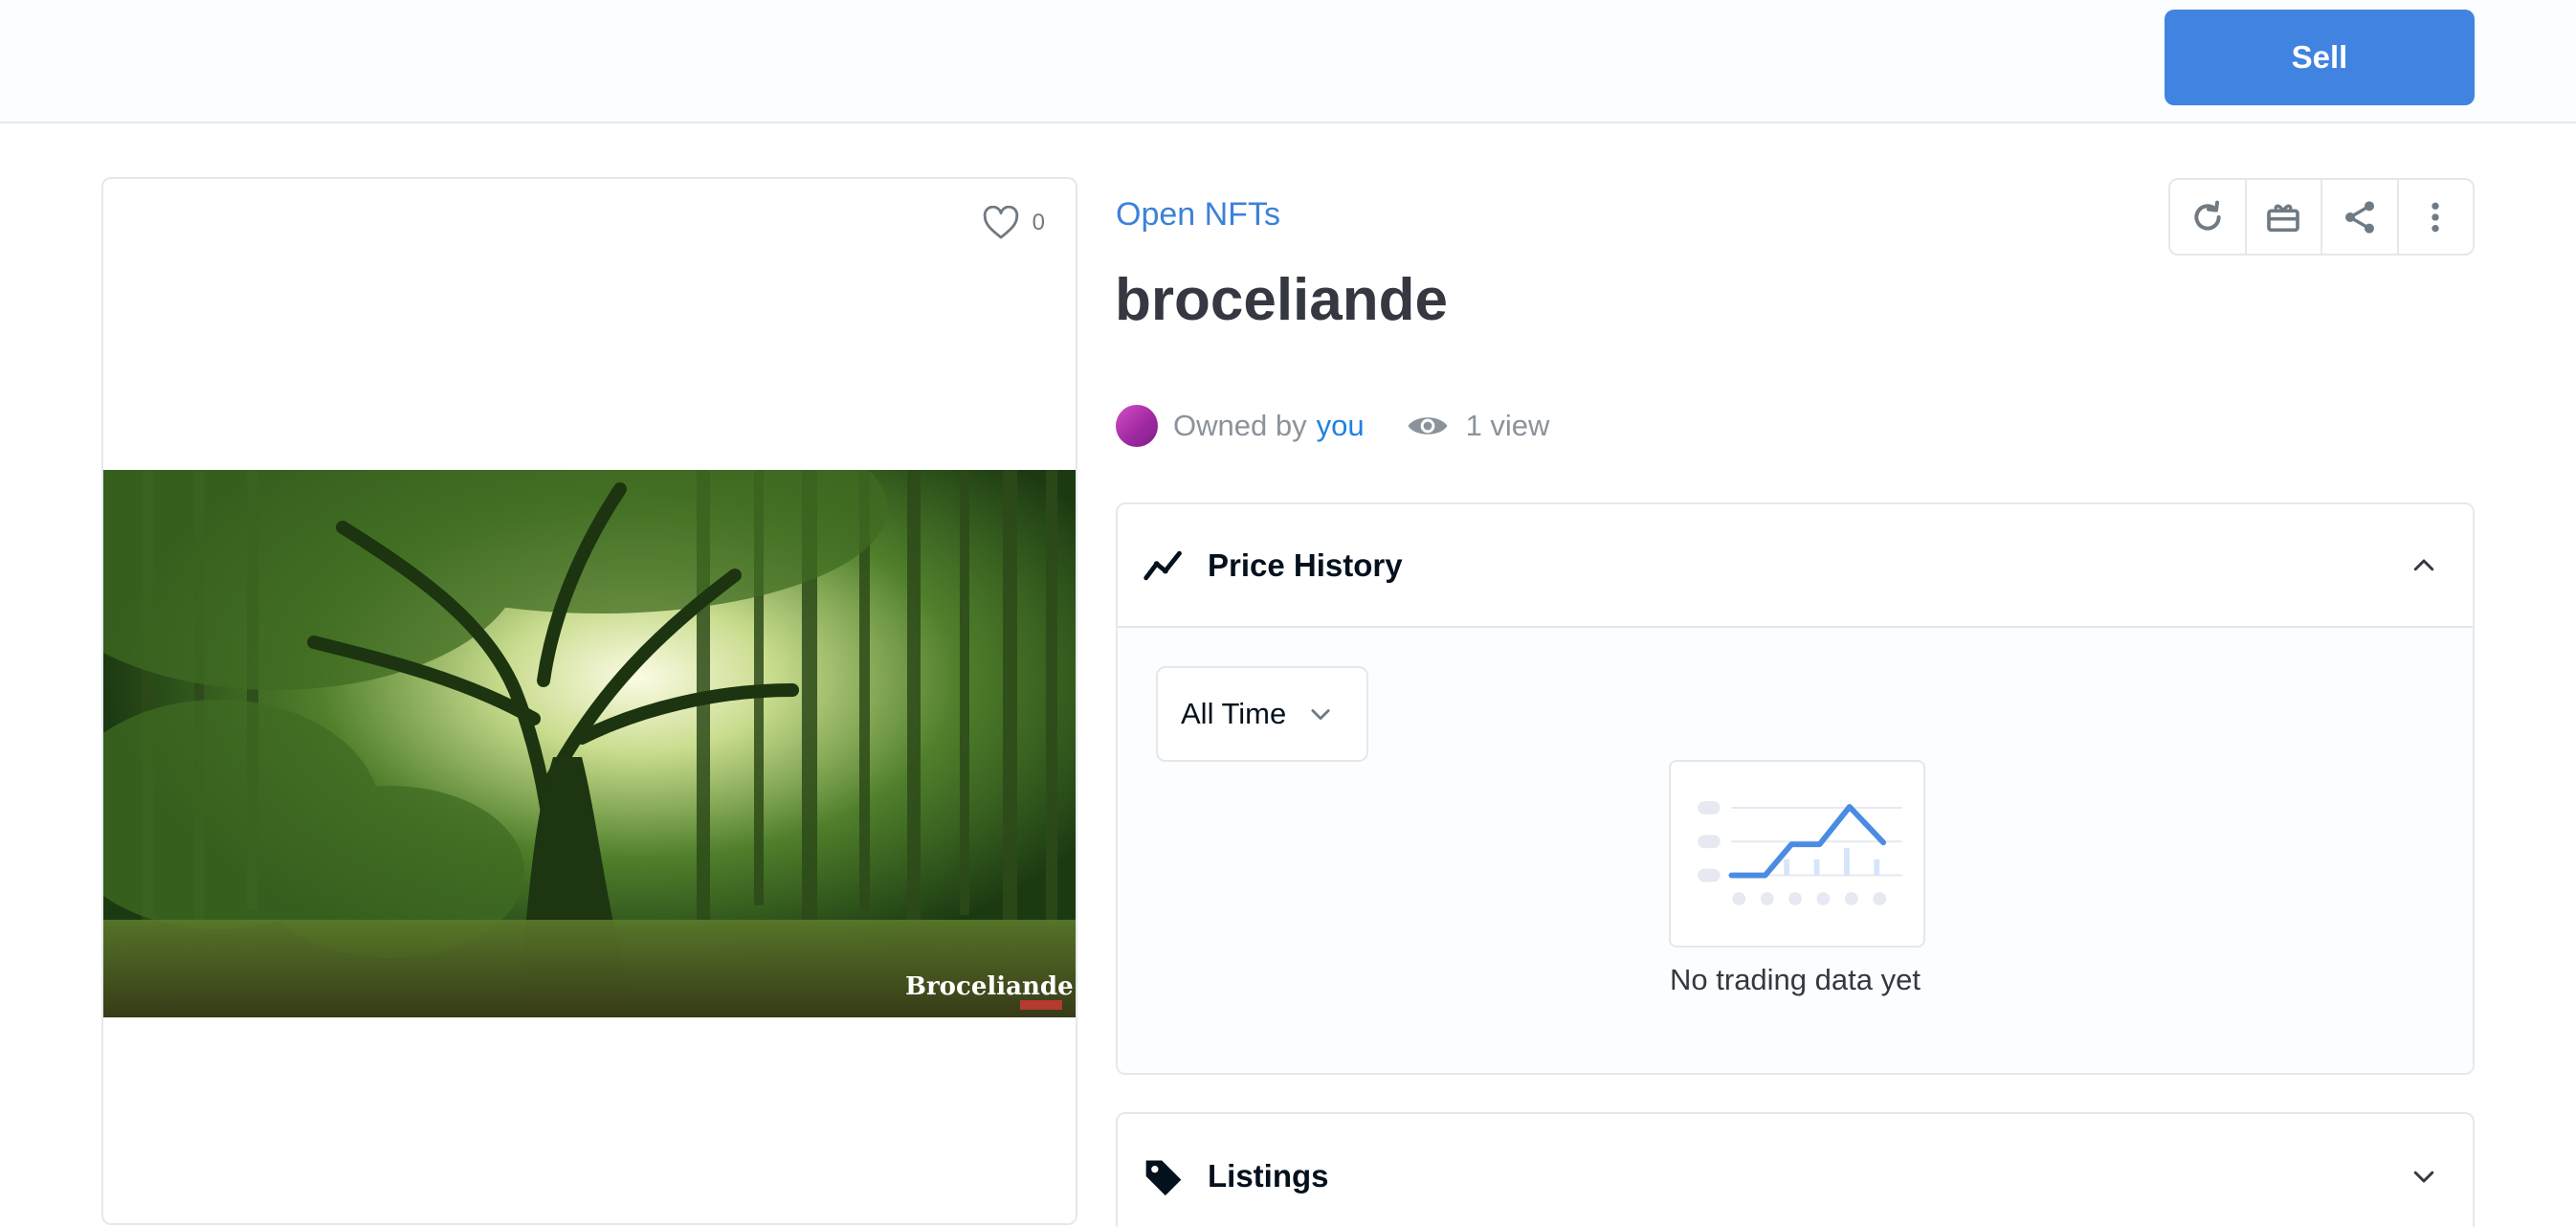 The image size is (2576, 1227). I want to click on share-button, so click(2360, 217).